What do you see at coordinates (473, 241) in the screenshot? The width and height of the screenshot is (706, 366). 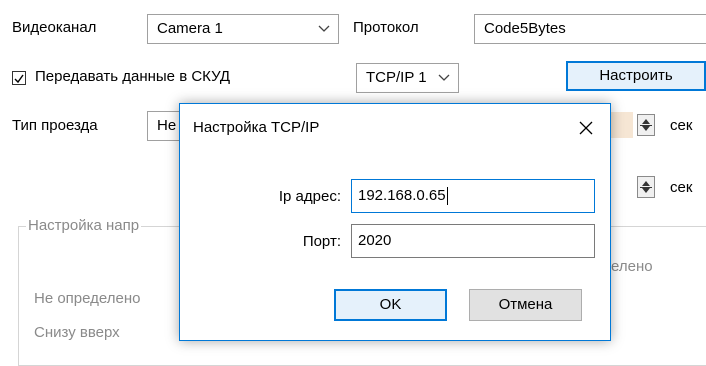 I see `port-input: 2020` at bounding box center [473, 241].